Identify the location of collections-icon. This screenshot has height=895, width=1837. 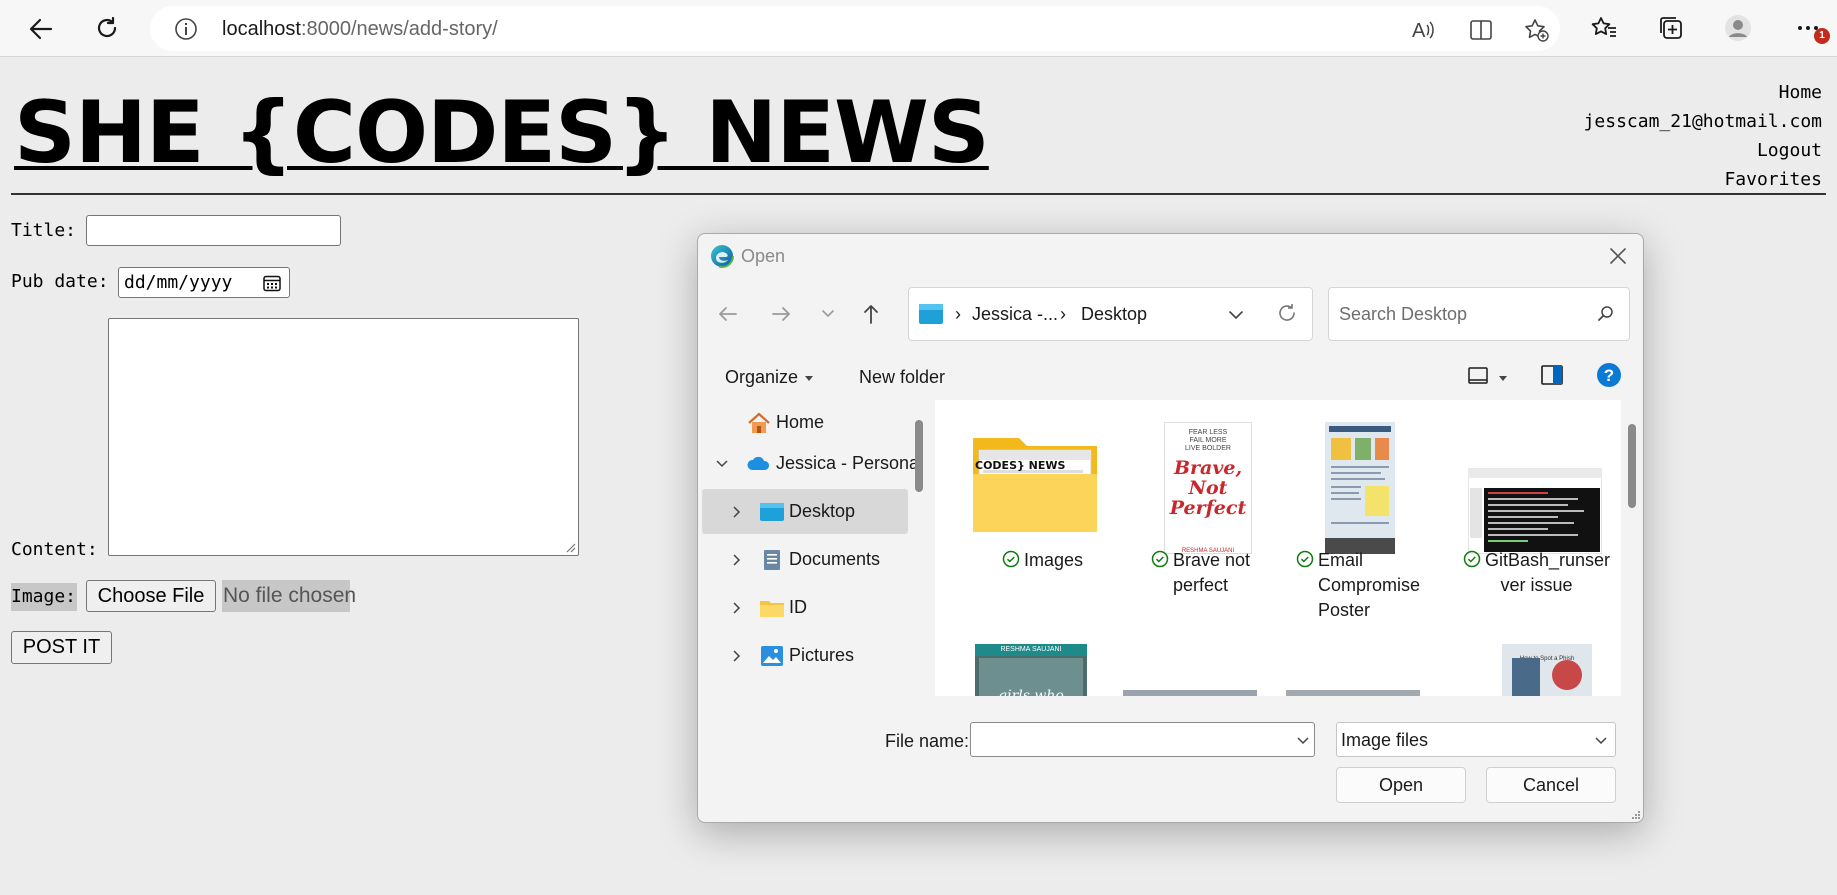
(1671, 28).